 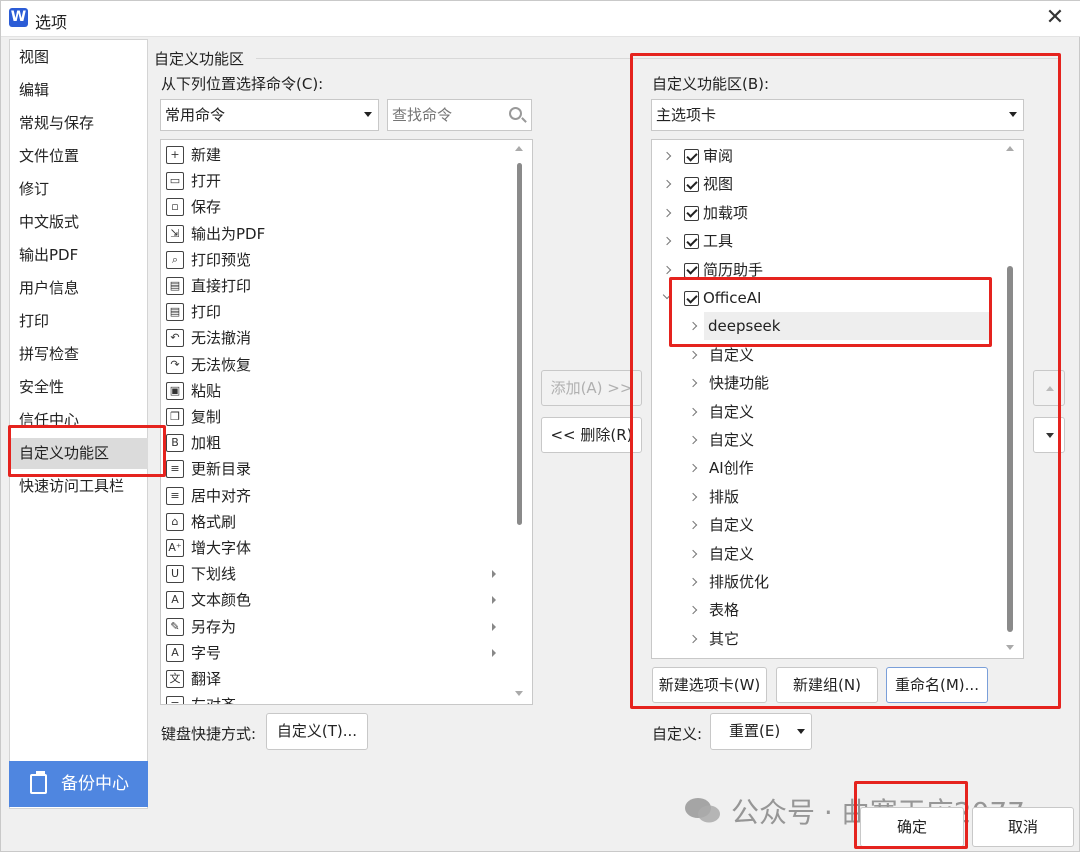 What do you see at coordinates (334, 234) in the screenshot?
I see `command-item: ⇲ 输出为PDF` at bounding box center [334, 234].